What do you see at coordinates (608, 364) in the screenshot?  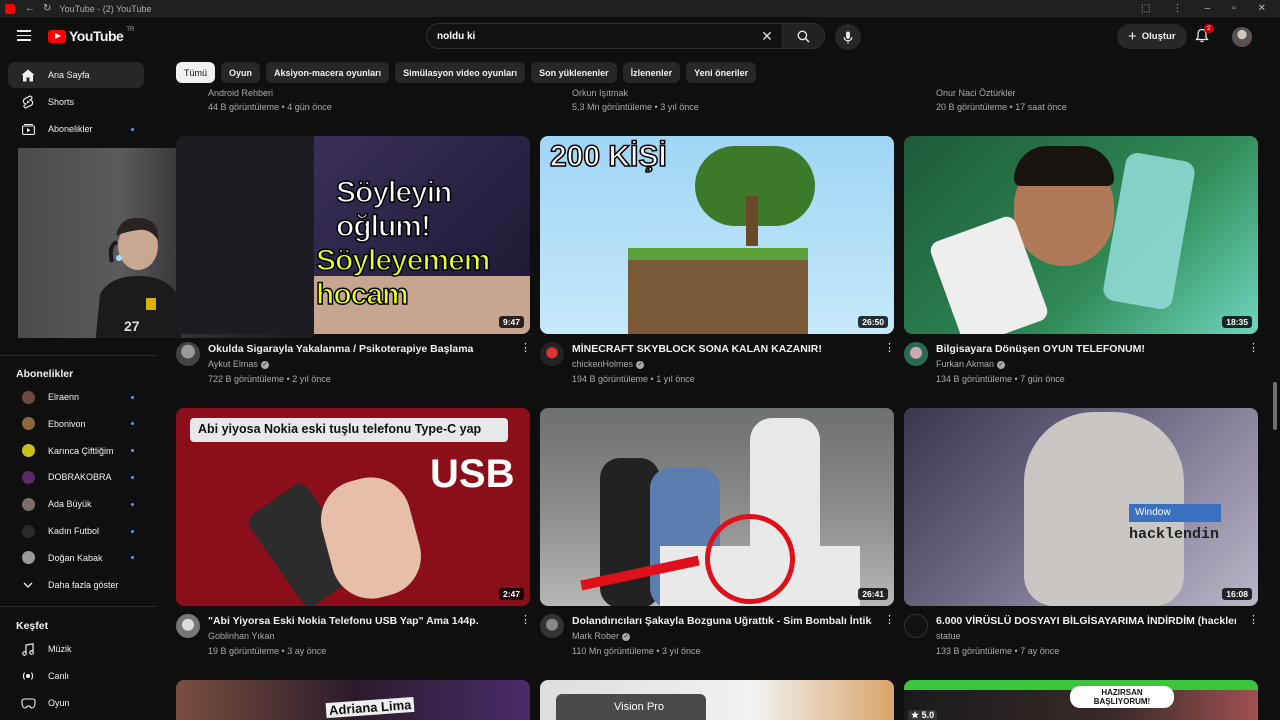 I see `channel-name: chickenHolmes ✓` at bounding box center [608, 364].